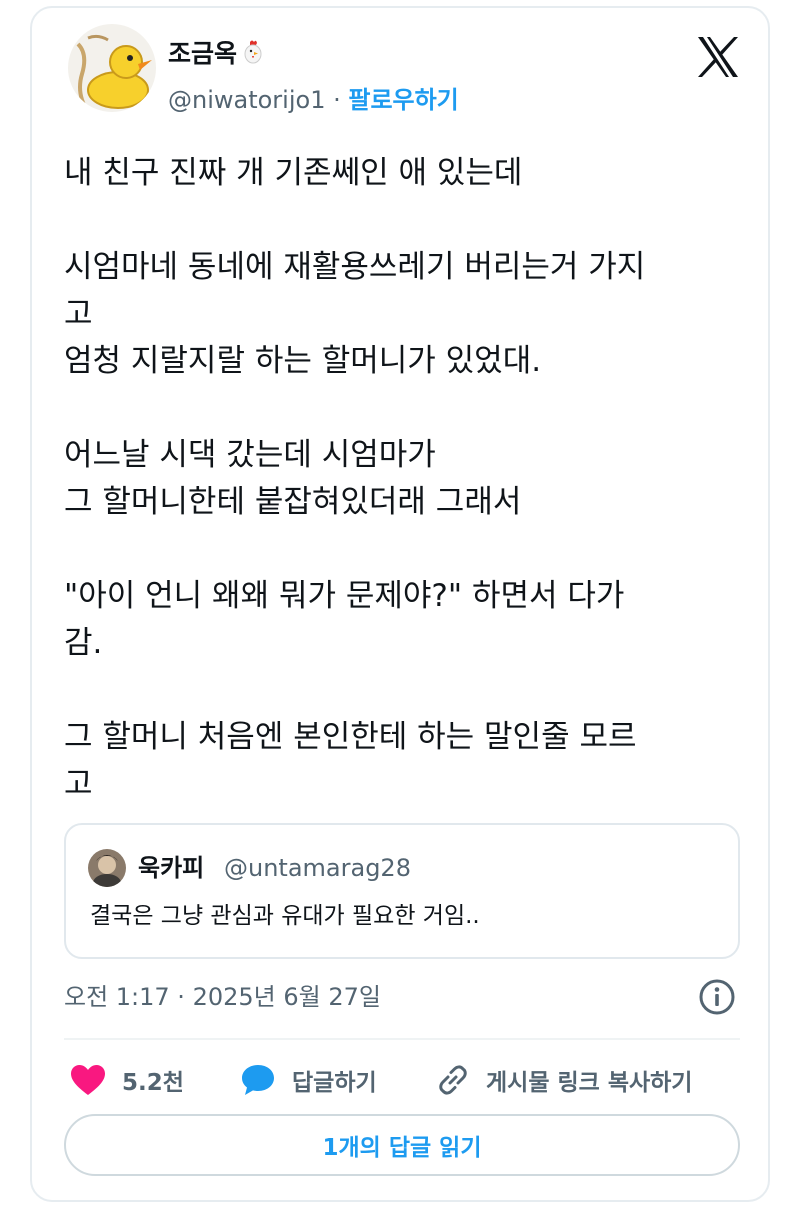  I want to click on tweet-text-line: 감., so click(83, 643).